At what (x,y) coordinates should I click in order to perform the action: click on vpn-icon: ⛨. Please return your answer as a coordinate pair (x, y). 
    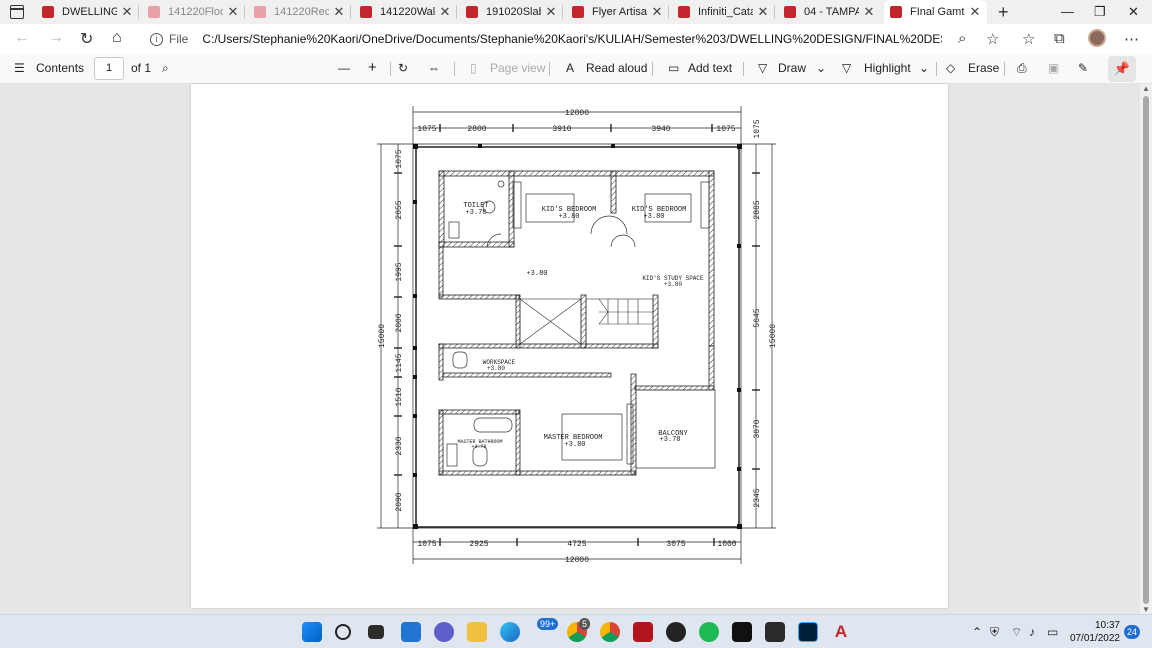
    Looking at the image, I should click on (994, 632).